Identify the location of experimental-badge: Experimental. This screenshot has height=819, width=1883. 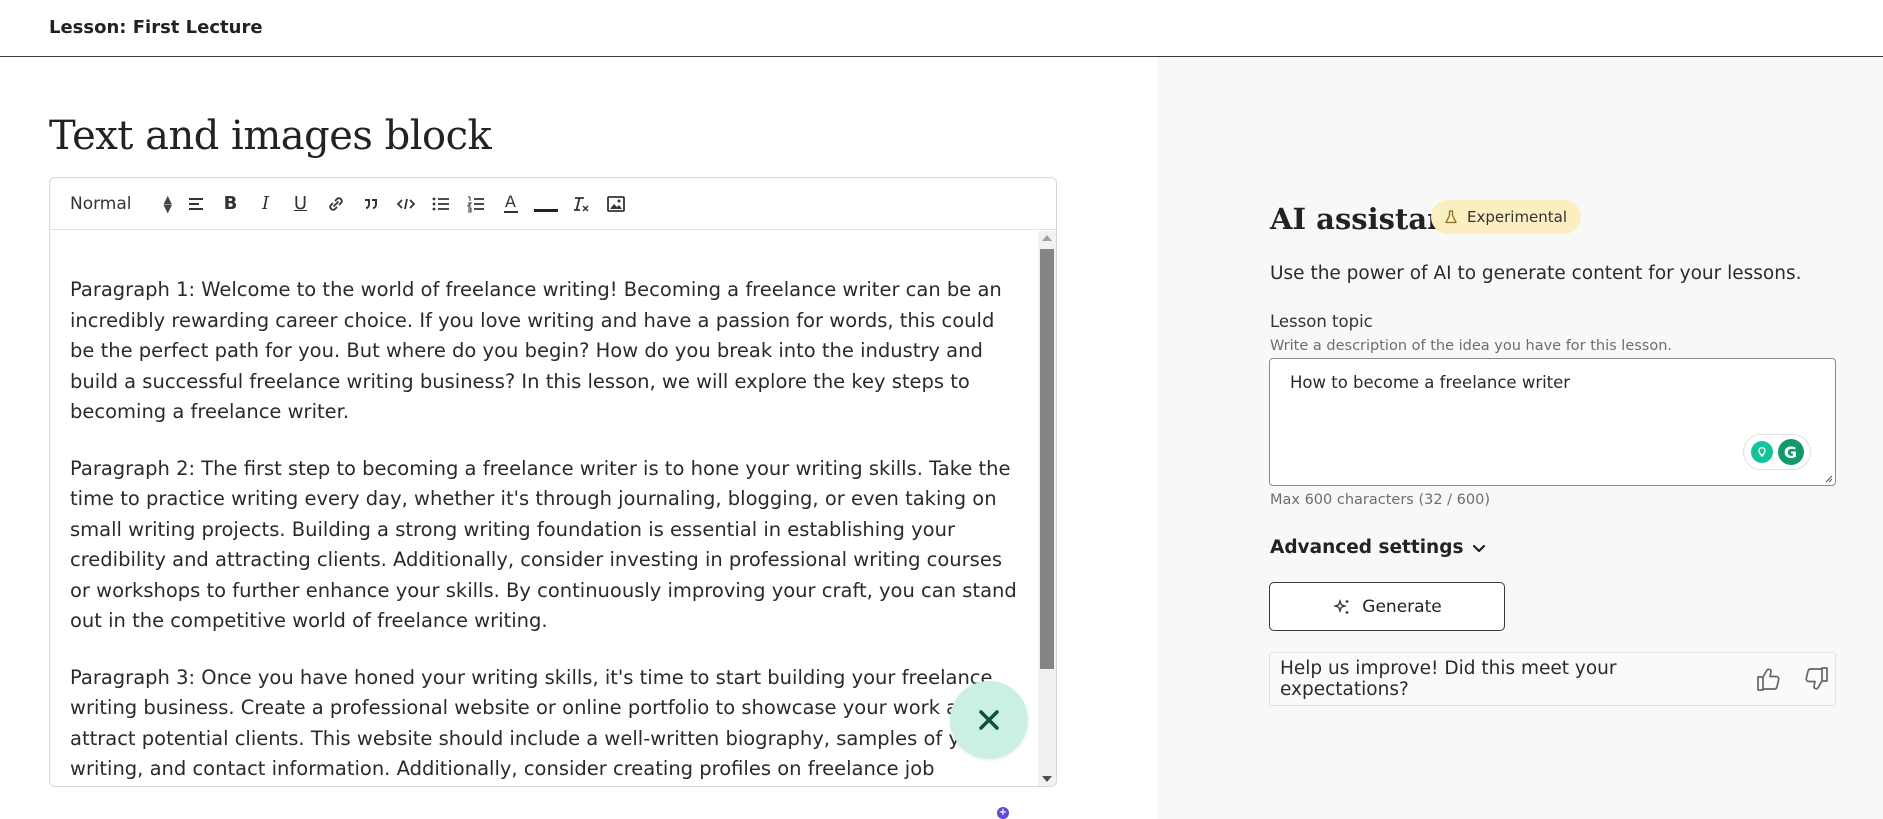
(1506, 217).